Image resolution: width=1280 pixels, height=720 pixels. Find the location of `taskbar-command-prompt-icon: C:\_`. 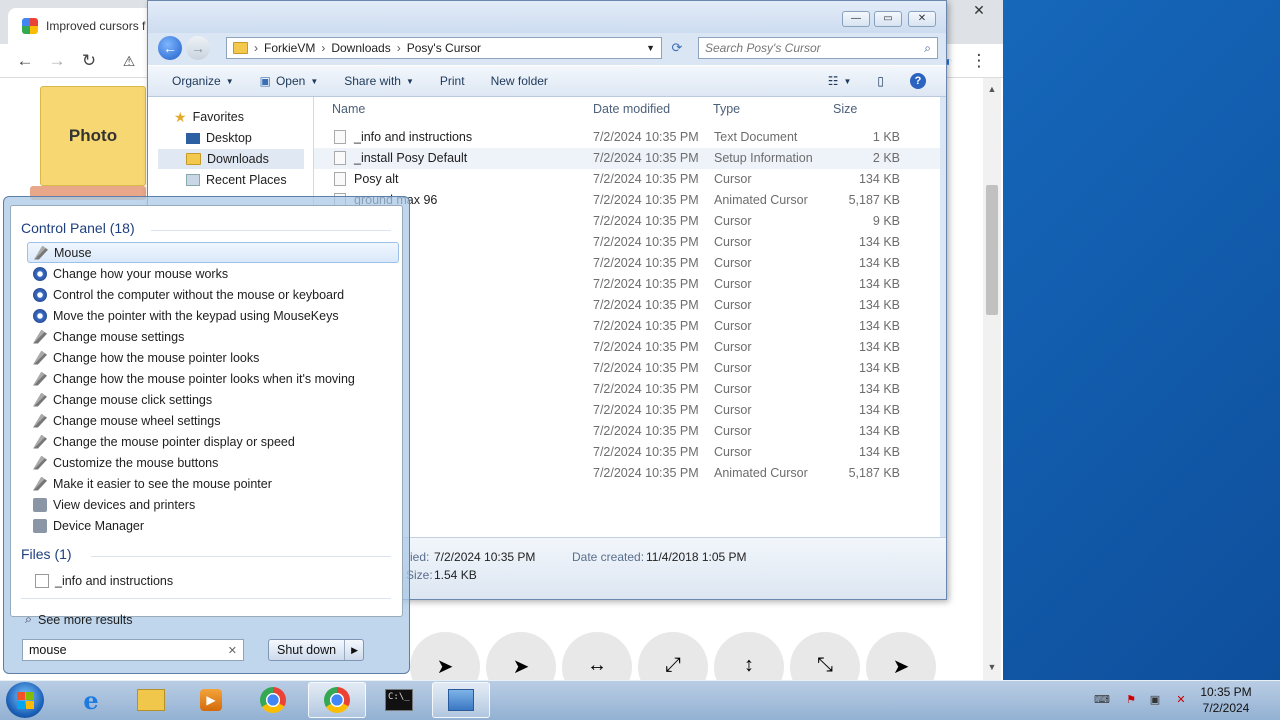

taskbar-command-prompt-icon: C:\_ is located at coordinates (399, 700).